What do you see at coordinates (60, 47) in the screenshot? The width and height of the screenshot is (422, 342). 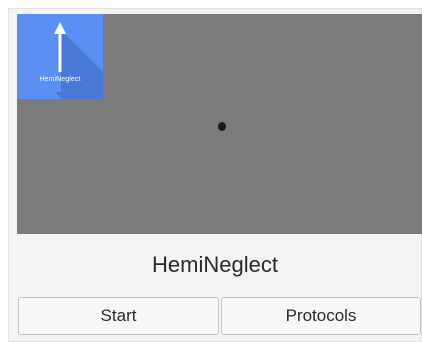 I see `up-arrow-icon` at bounding box center [60, 47].